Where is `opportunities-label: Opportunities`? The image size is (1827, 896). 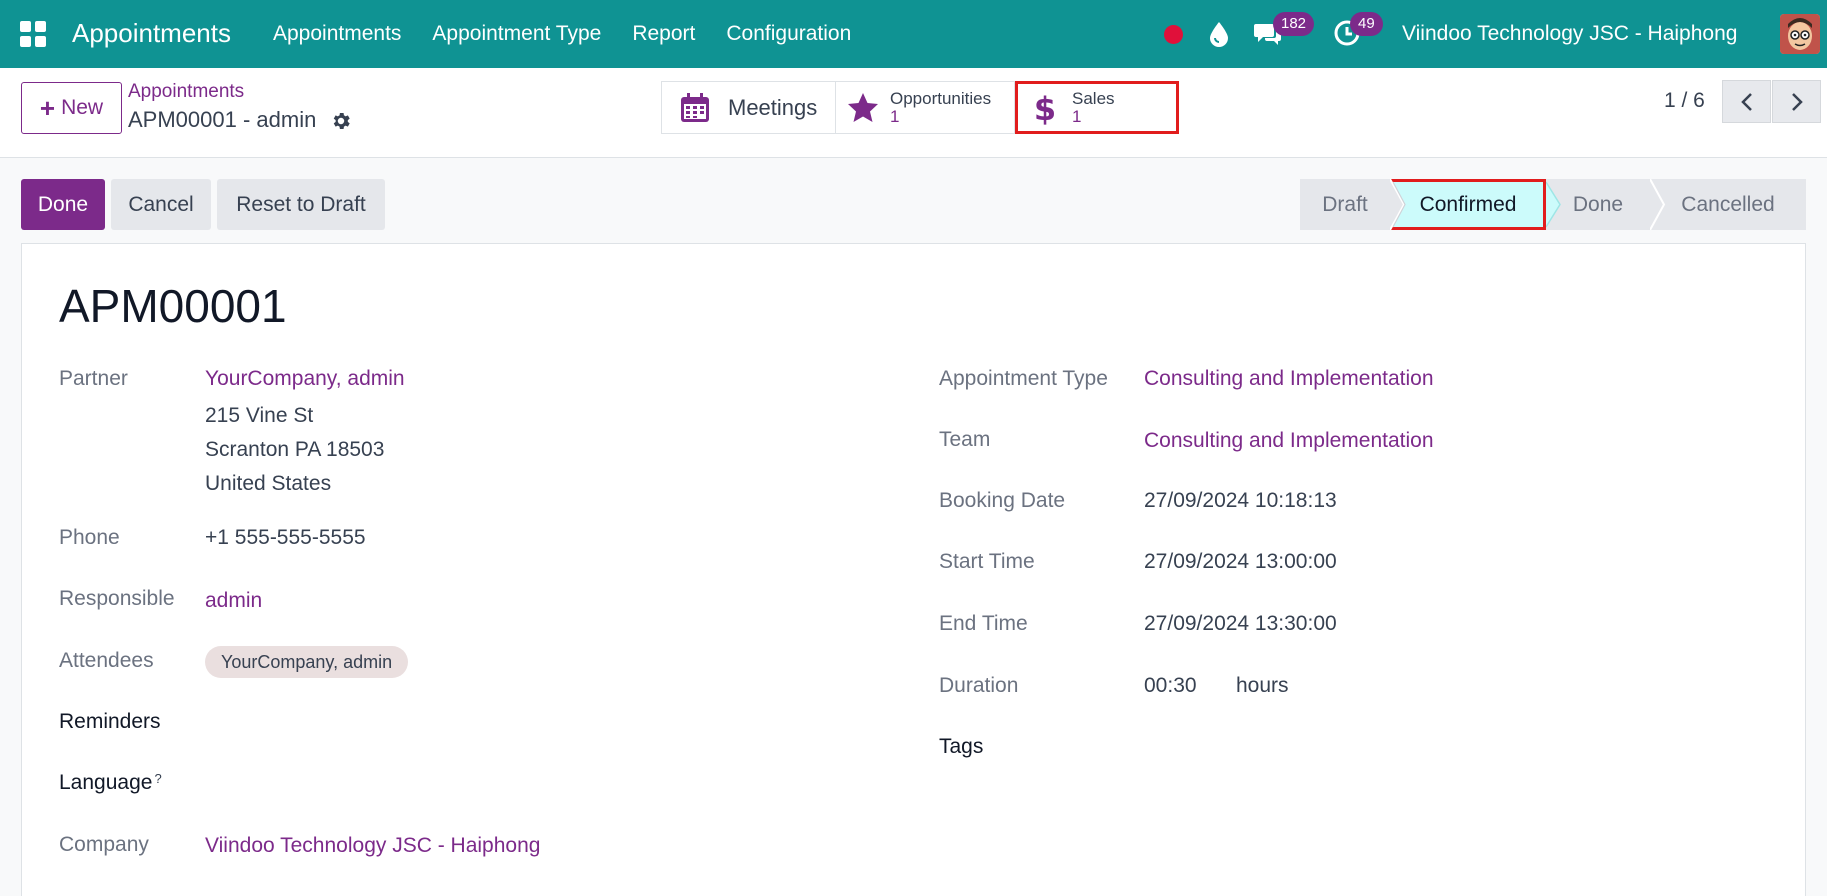
opportunities-label: Opportunities is located at coordinates (941, 98).